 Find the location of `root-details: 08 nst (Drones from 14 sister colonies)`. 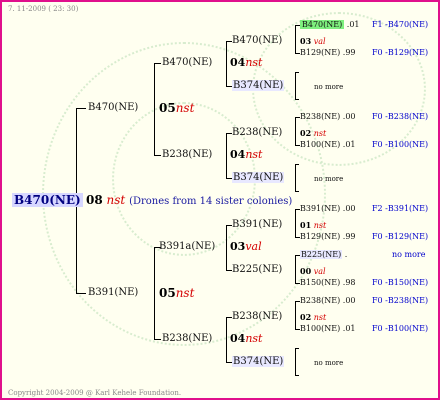

root-details: 08 nst (Drones from 14 sister colonies) is located at coordinates (189, 201).